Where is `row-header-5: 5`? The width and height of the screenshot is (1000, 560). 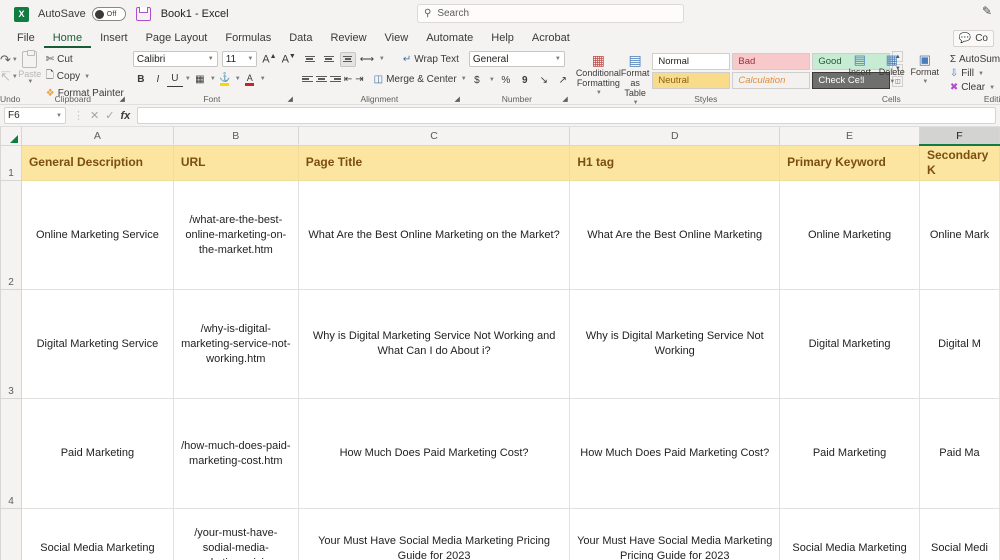
row-header-5: 5 is located at coordinates (11, 534).